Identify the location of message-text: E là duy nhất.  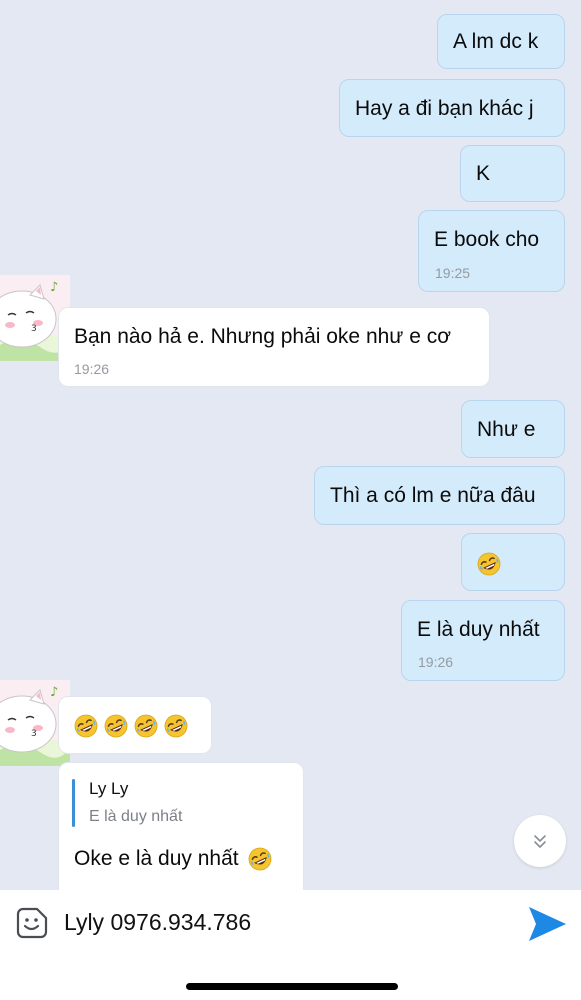
(478, 629).